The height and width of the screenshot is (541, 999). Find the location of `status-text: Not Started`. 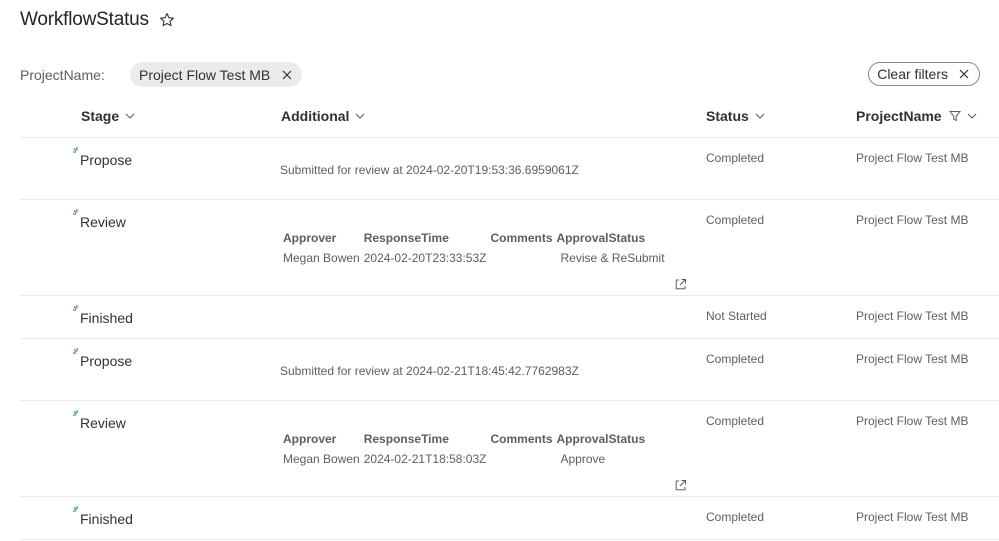

status-text: Not Started is located at coordinates (736, 316).